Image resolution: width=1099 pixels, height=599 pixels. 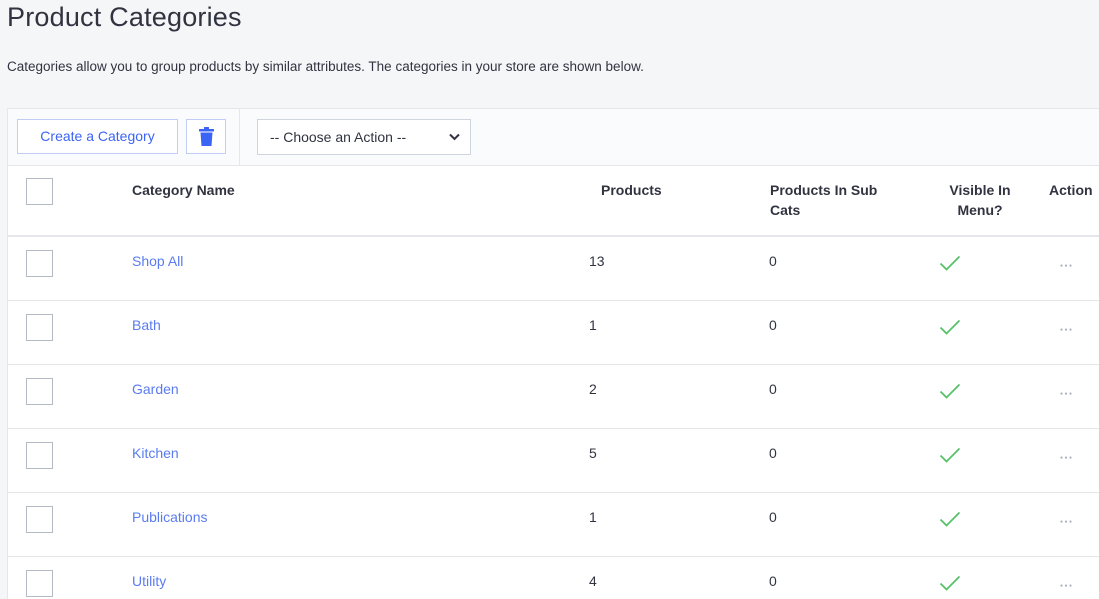 I want to click on products-count: 13, so click(x=597, y=261).